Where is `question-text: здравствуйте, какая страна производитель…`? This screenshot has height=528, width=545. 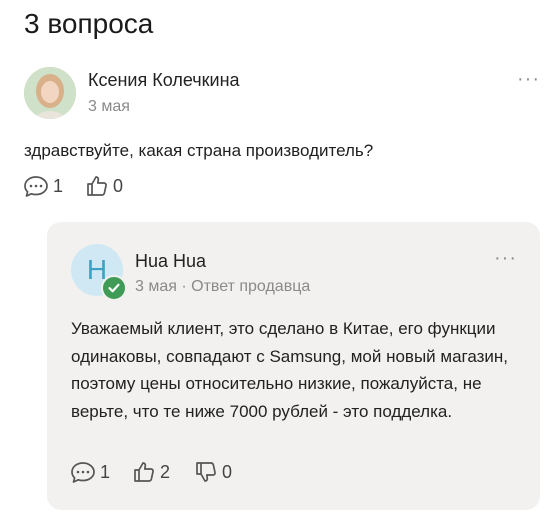
question-text: здравствуйте, какая страна производитель… is located at coordinates (199, 150).